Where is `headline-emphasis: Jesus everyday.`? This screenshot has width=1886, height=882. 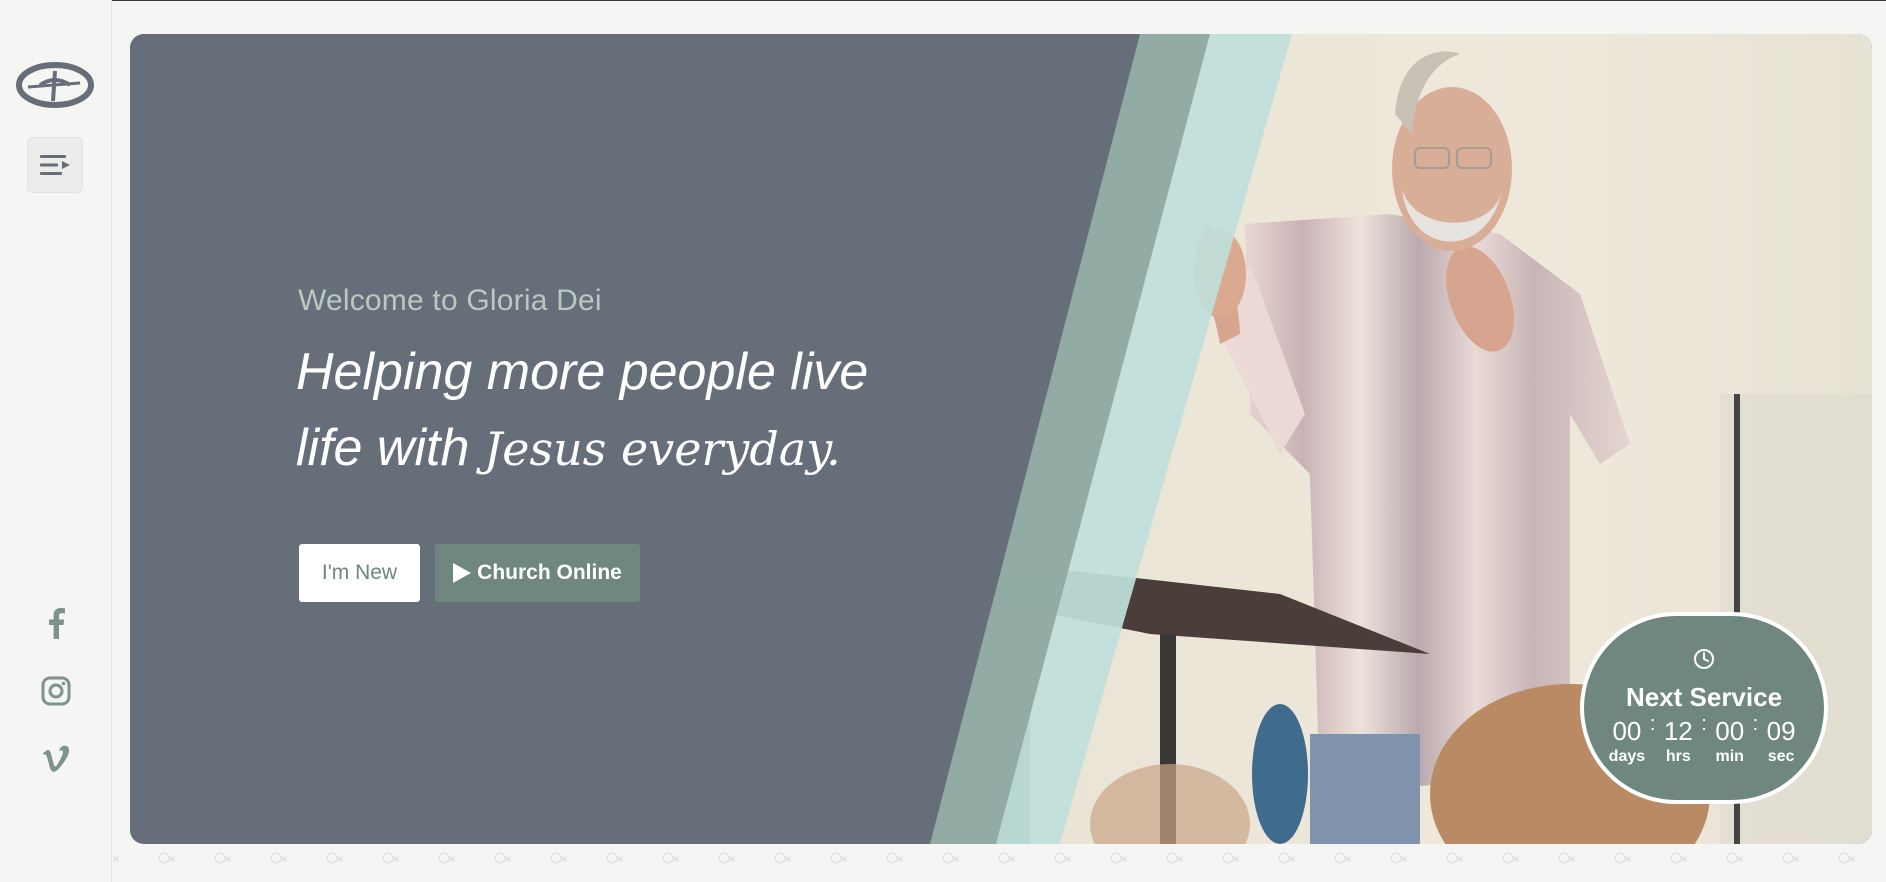
headline-emphasis: Jesus everyday. is located at coordinates (662, 449).